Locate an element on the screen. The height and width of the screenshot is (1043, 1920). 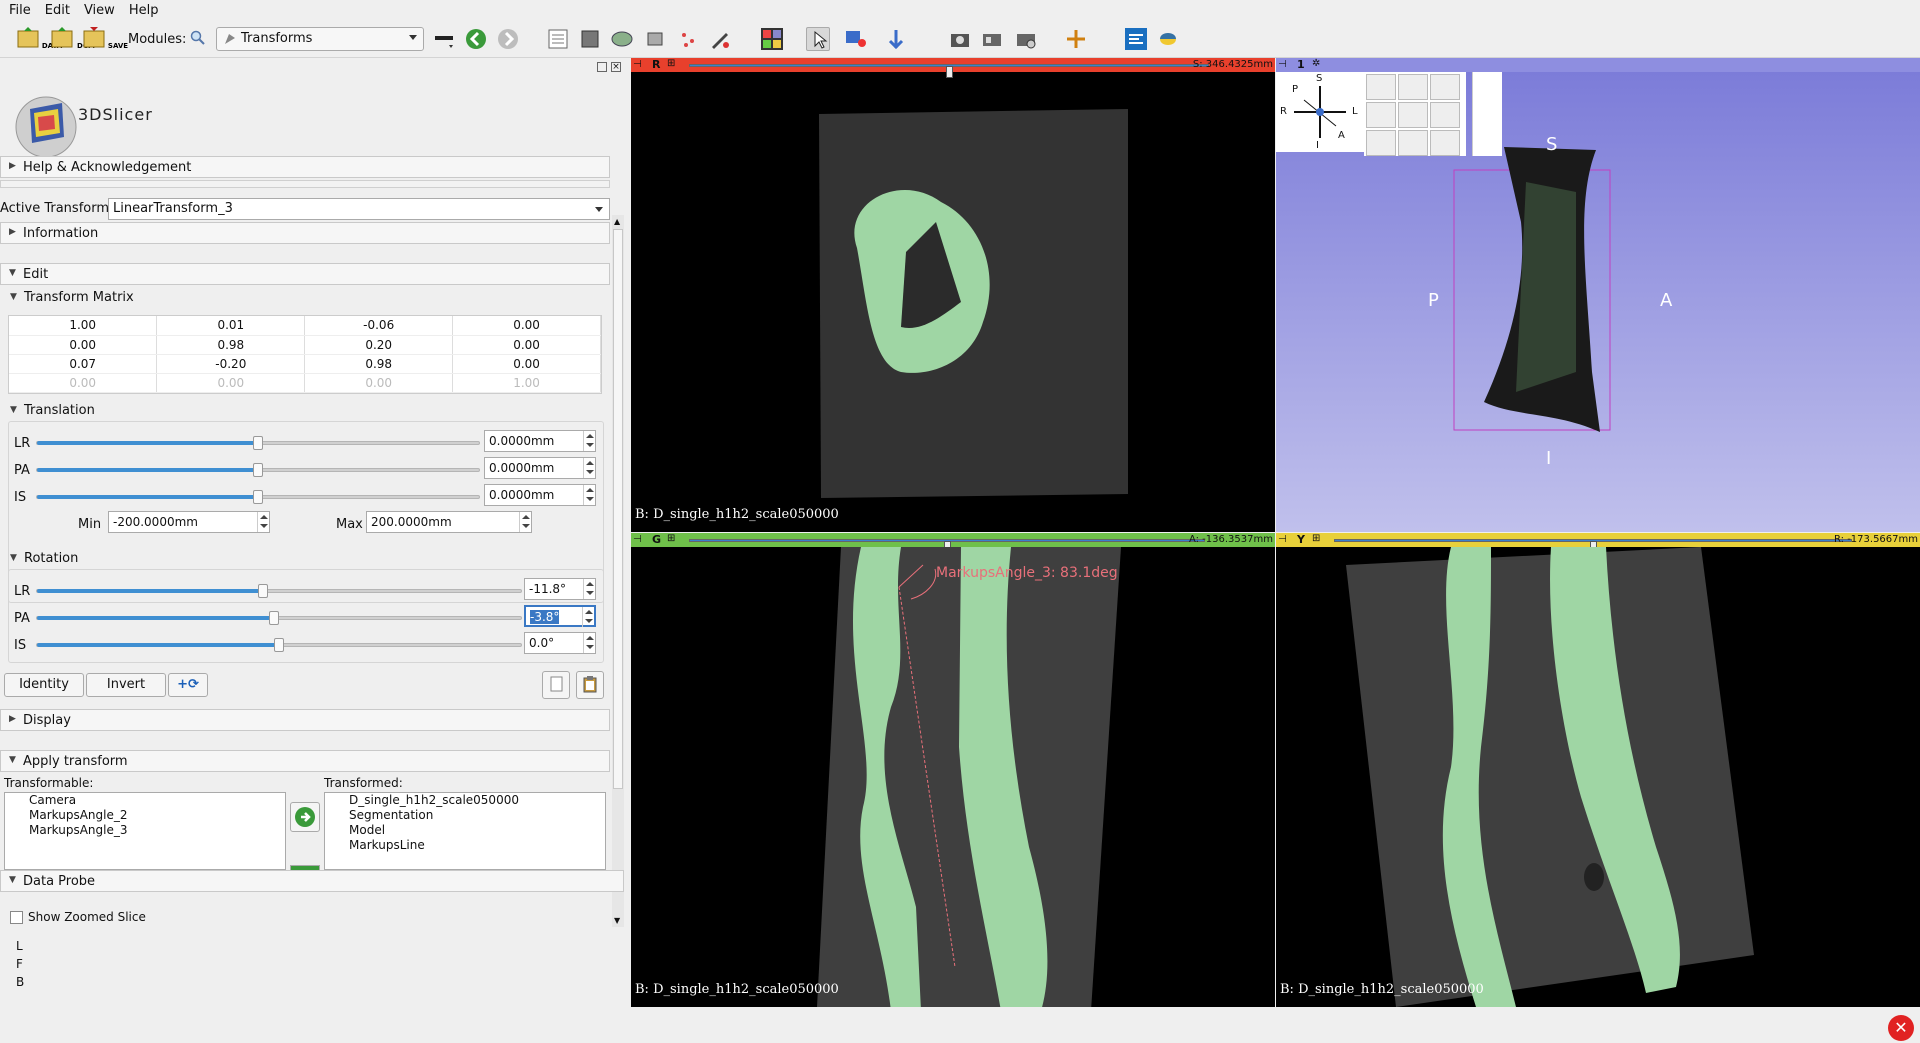
matrix-cell: -0.20 is located at coordinates (231, 364).